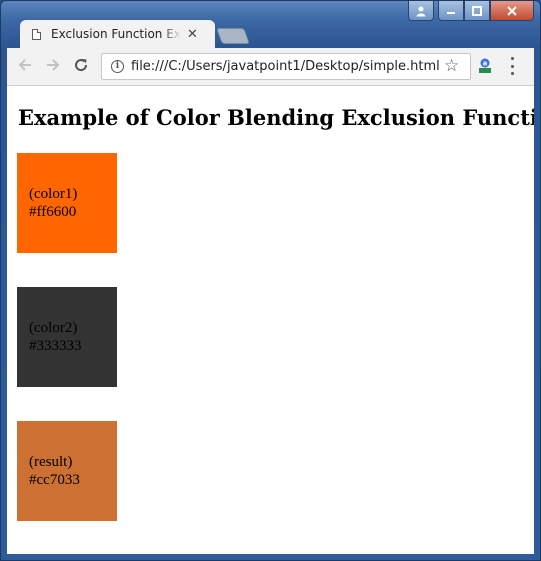 Image resolution: width=541 pixels, height=561 pixels. What do you see at coordinates (81, 67) in the screenshot?
I see `reload-icon` at bounding box center [81, 67].